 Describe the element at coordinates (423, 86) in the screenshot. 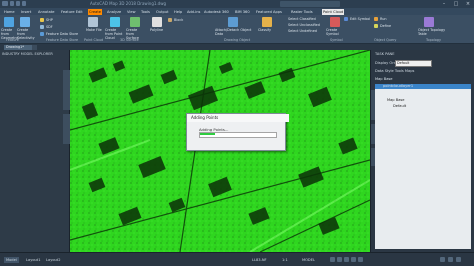

I see `tree-item-pointcloudlayer1: pointcloudlayer1` at that location.